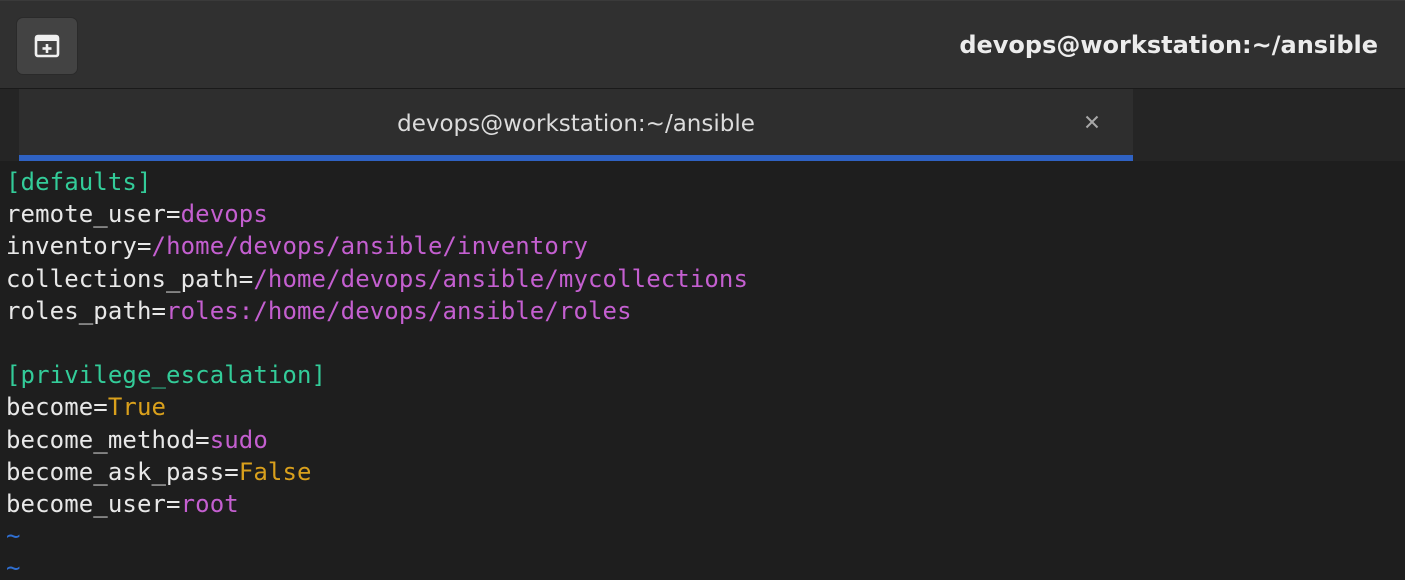 This screenshot has width=1405, height=580. I want to click on config-value: roles:/home/devops/ansible/roles, so click(399, 310).